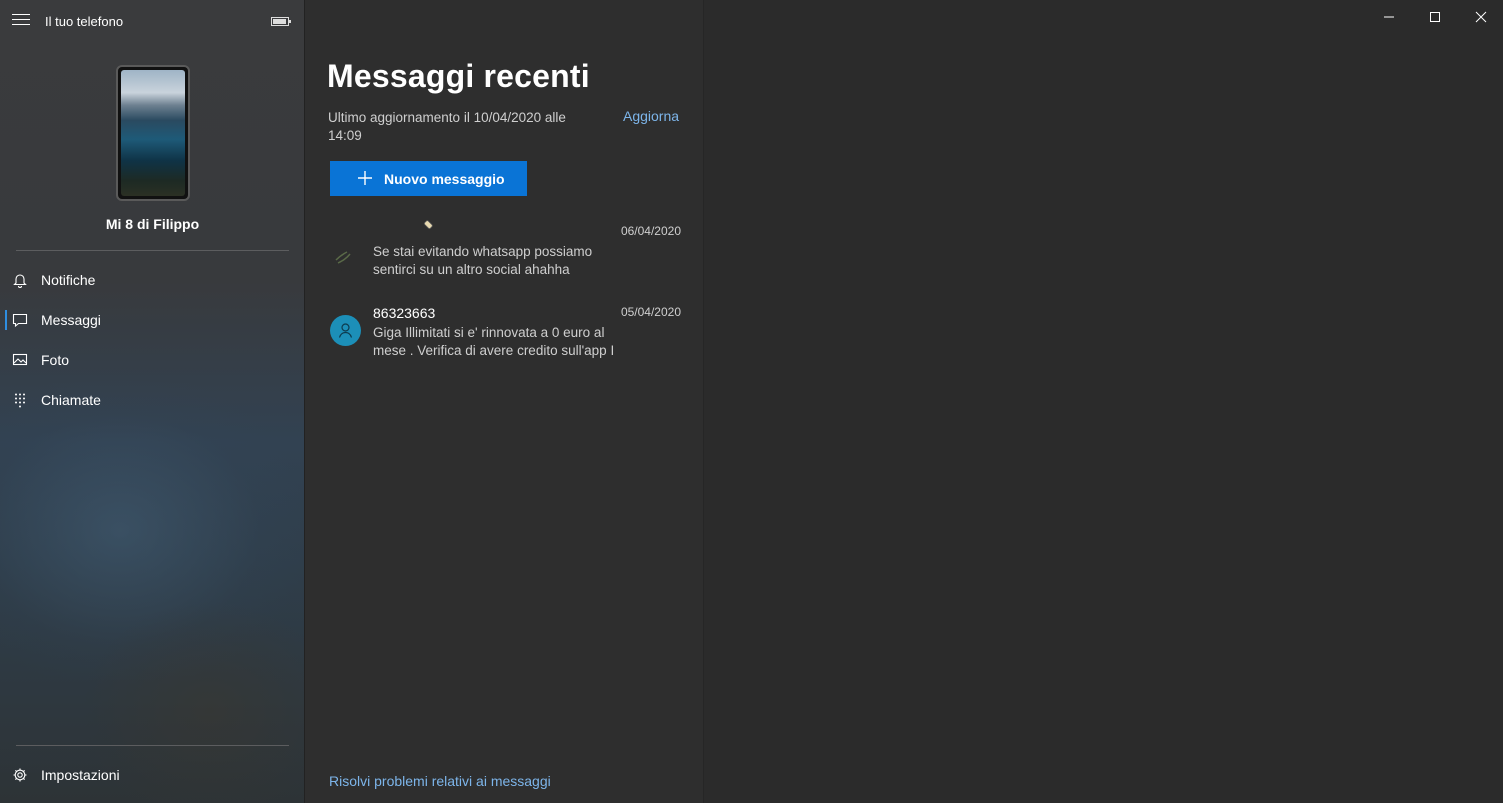 The image size is (1503, 803). I want to click on sidebar-item-chiamate: Chiamate, so click(152, 400).